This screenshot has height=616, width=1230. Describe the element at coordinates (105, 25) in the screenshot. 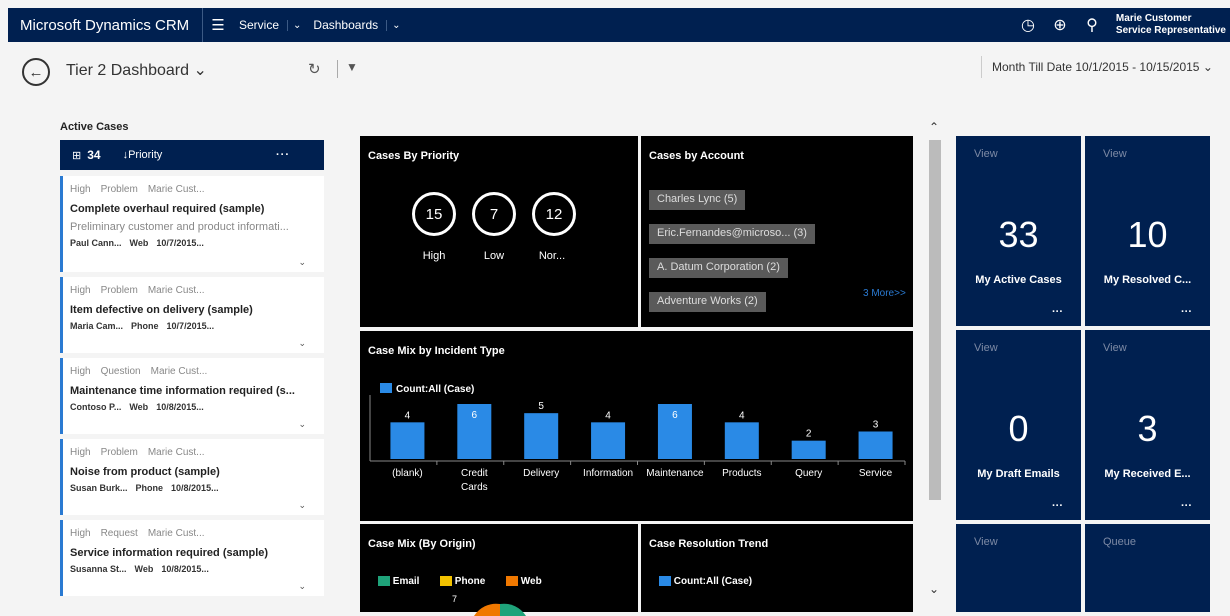

I see `app-brand: Microsoft Dynamics CRM` at that location.